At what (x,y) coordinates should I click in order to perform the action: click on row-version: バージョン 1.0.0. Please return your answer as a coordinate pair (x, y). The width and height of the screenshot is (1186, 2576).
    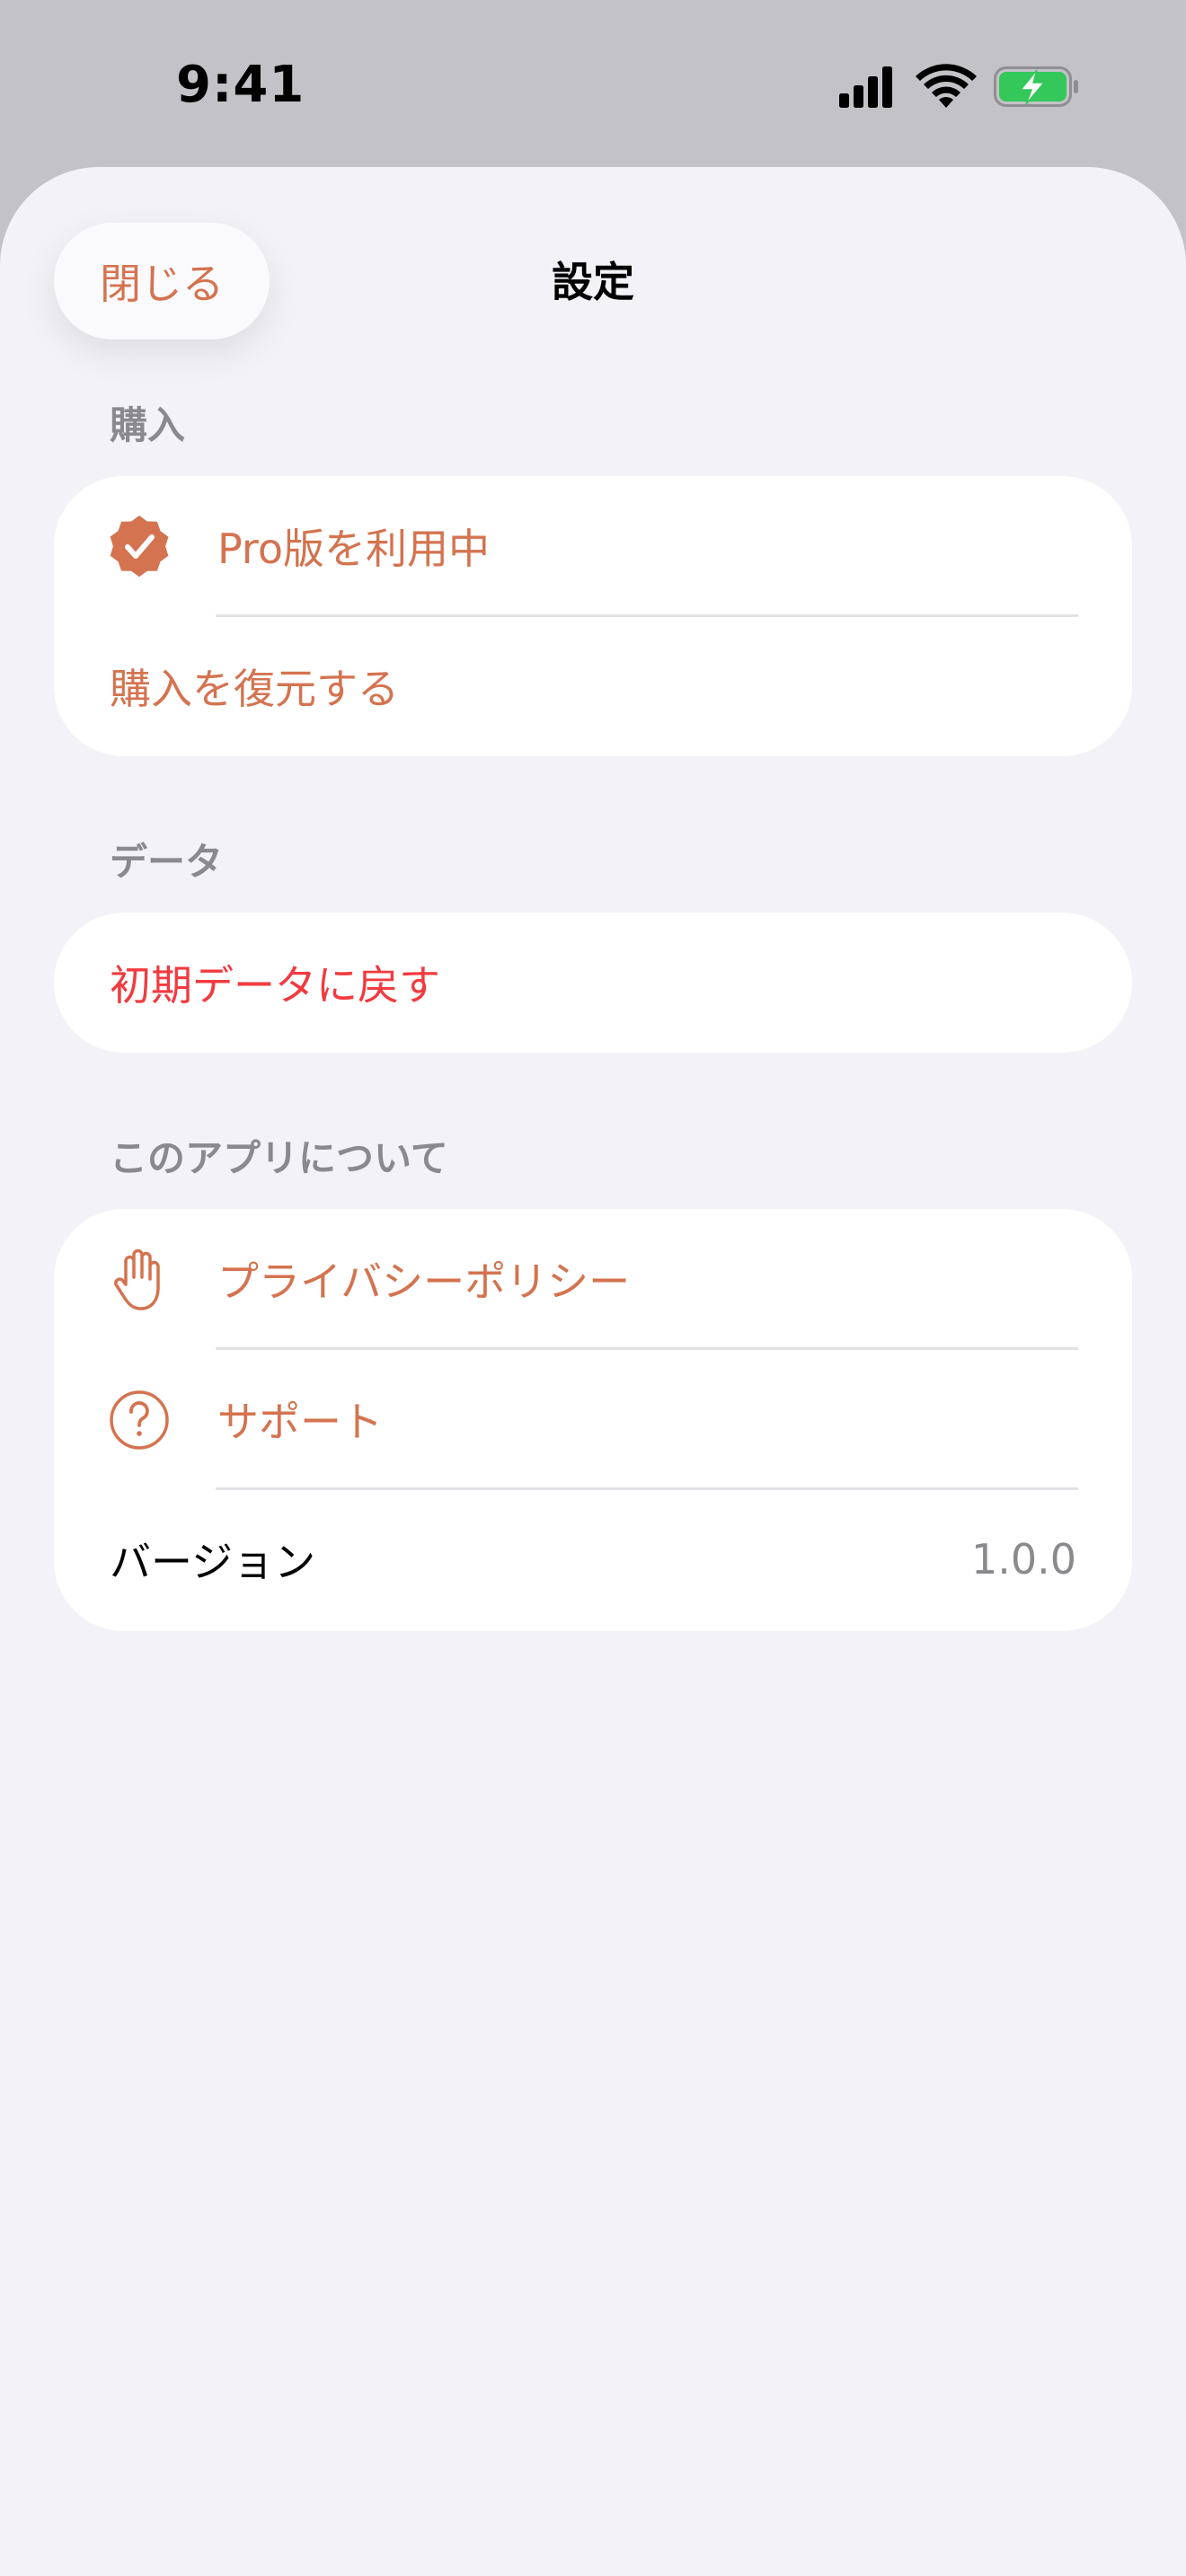
    Looking at the image, I should click on (593, 1559).